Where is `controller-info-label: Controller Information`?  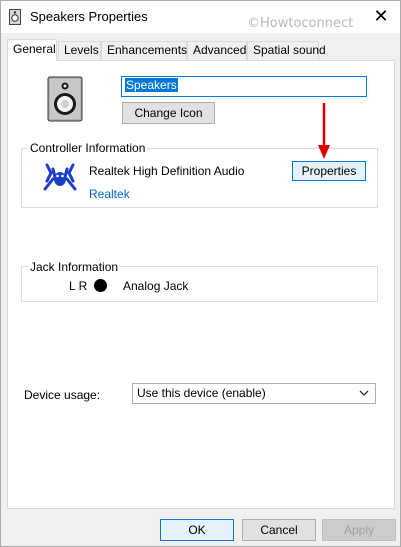 controller-info-label: Controller Information is located at coordinates (88, 148).